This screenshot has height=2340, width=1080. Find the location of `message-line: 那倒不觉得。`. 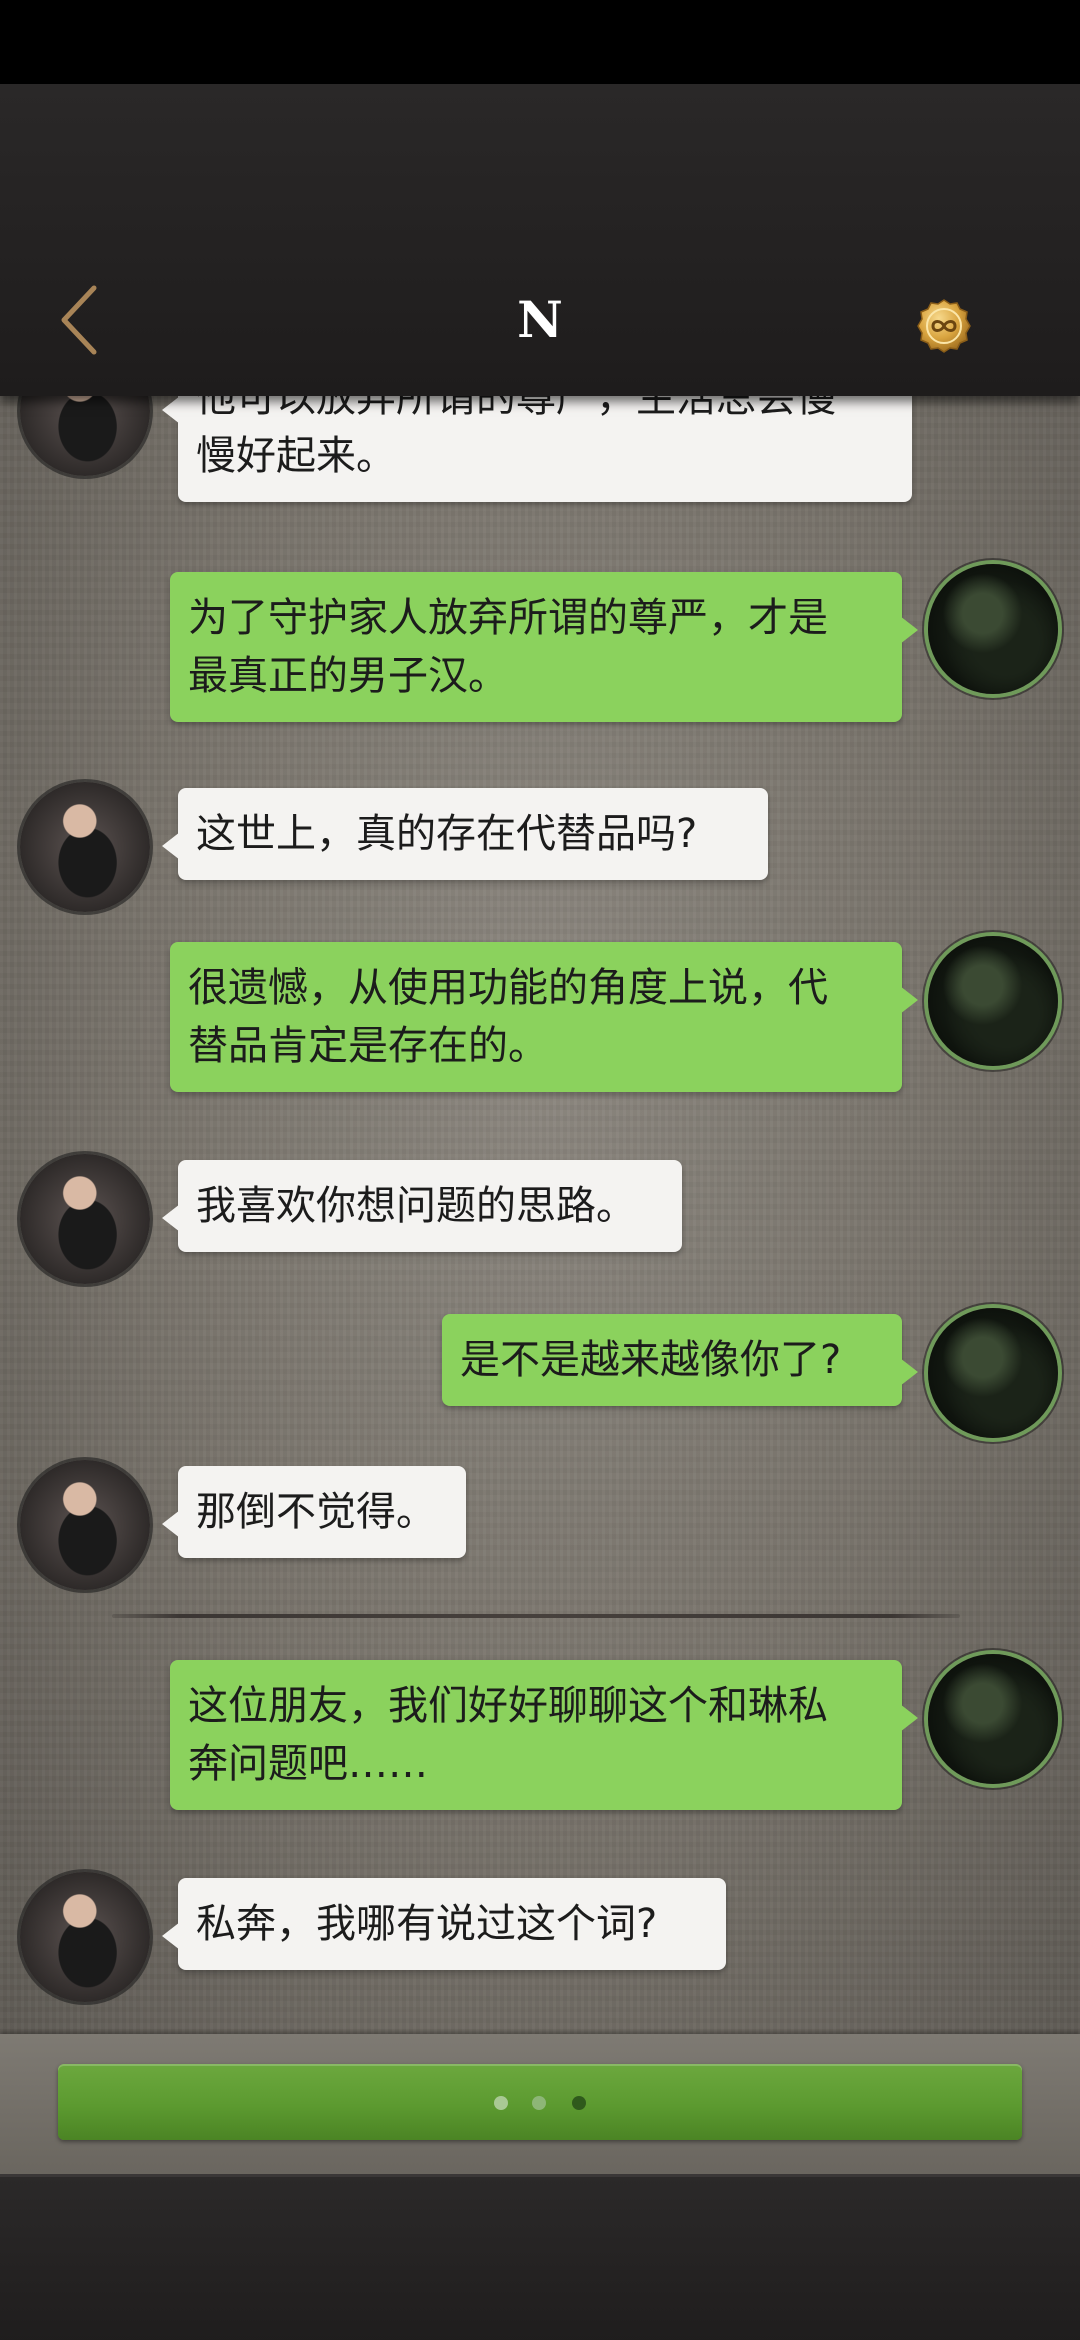

message-line: 那倒不觉得。 is located at coordinates (316, 1512).